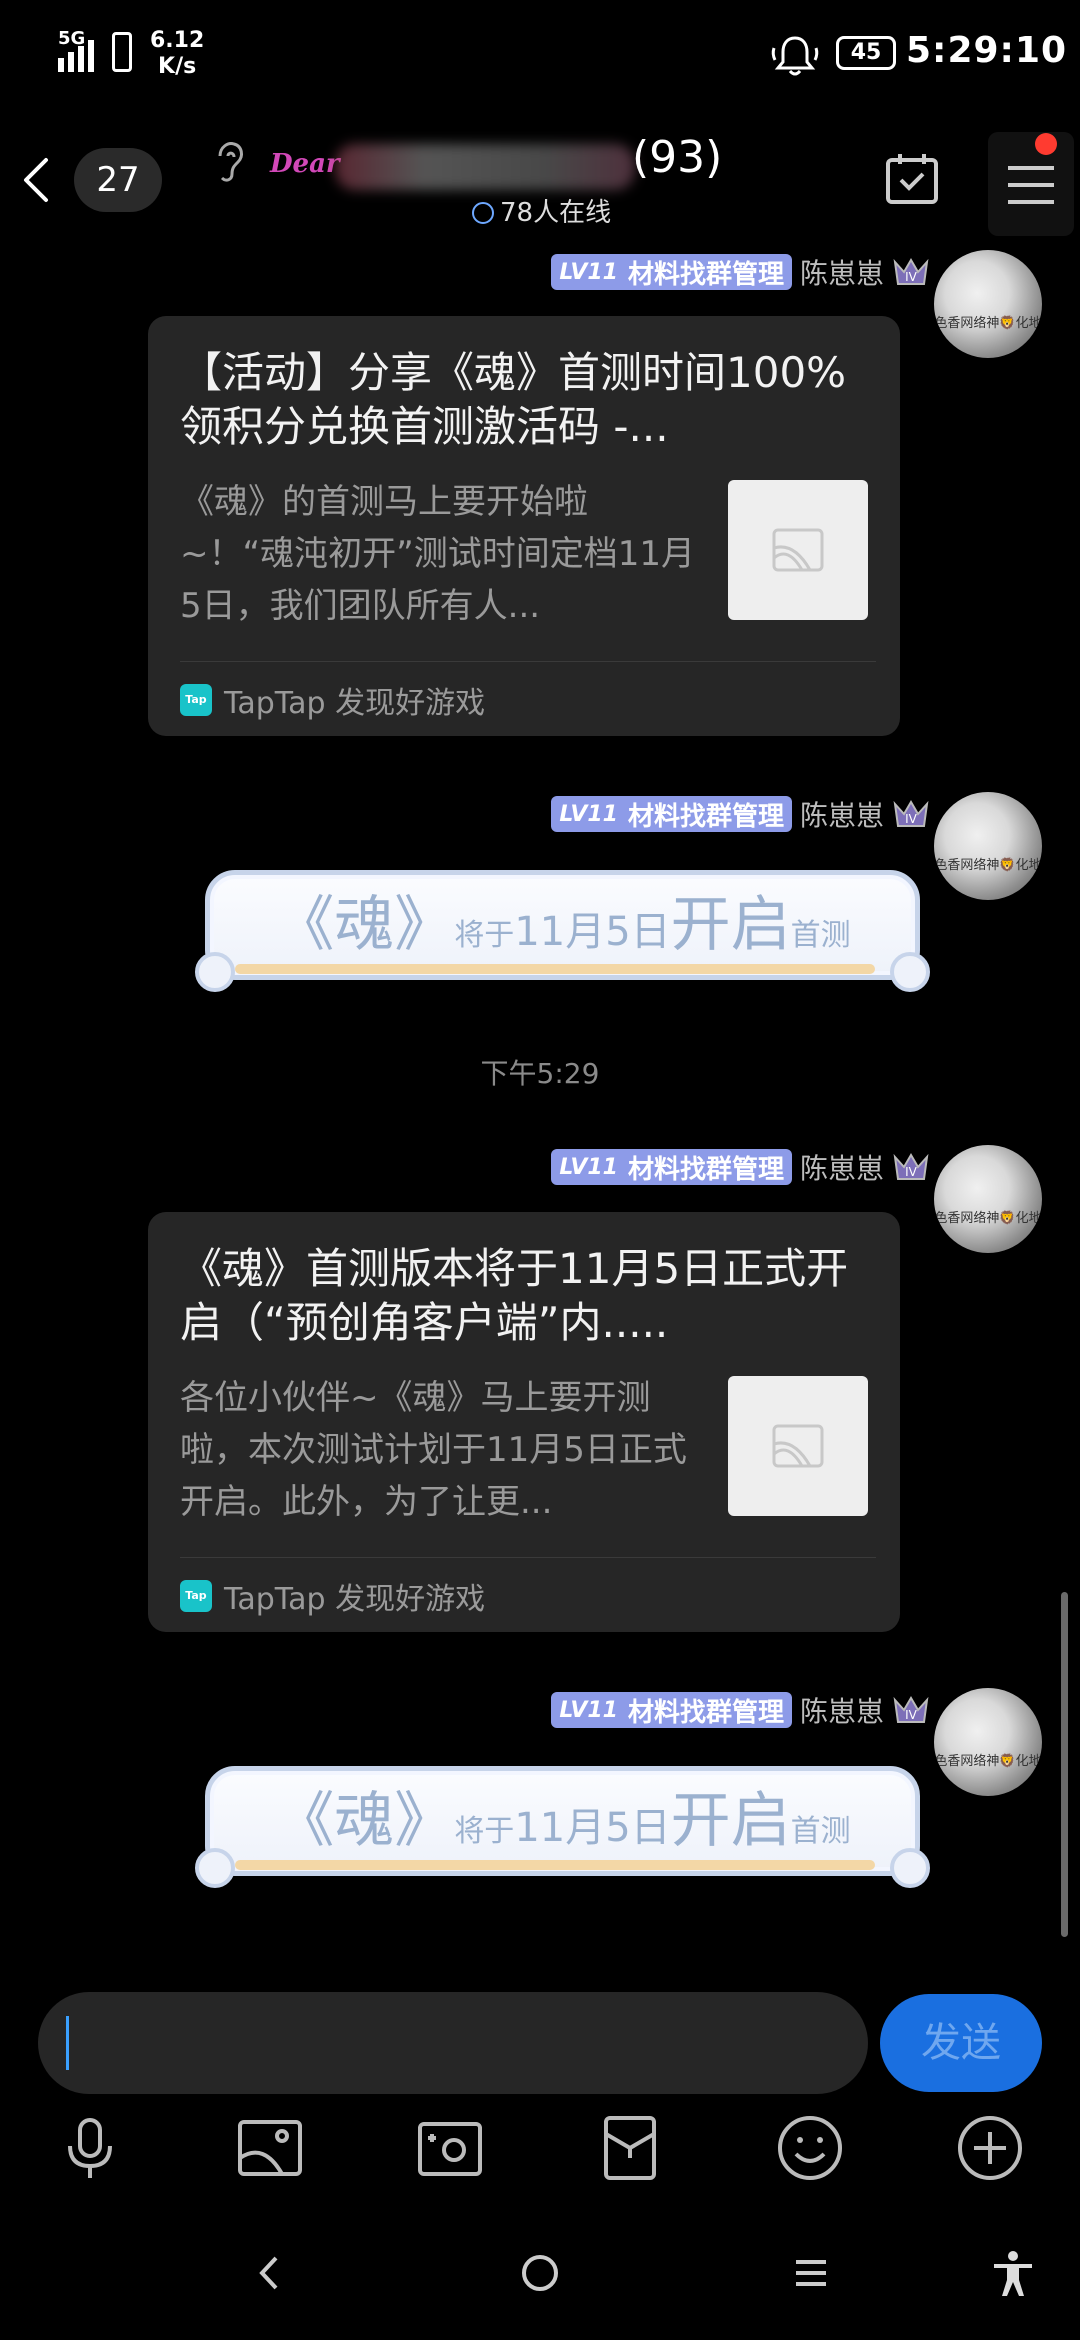  What do you see at coordinates (270, 2148) in the screenshot?
I see `image-icon` at bounding box center [270, 2148].